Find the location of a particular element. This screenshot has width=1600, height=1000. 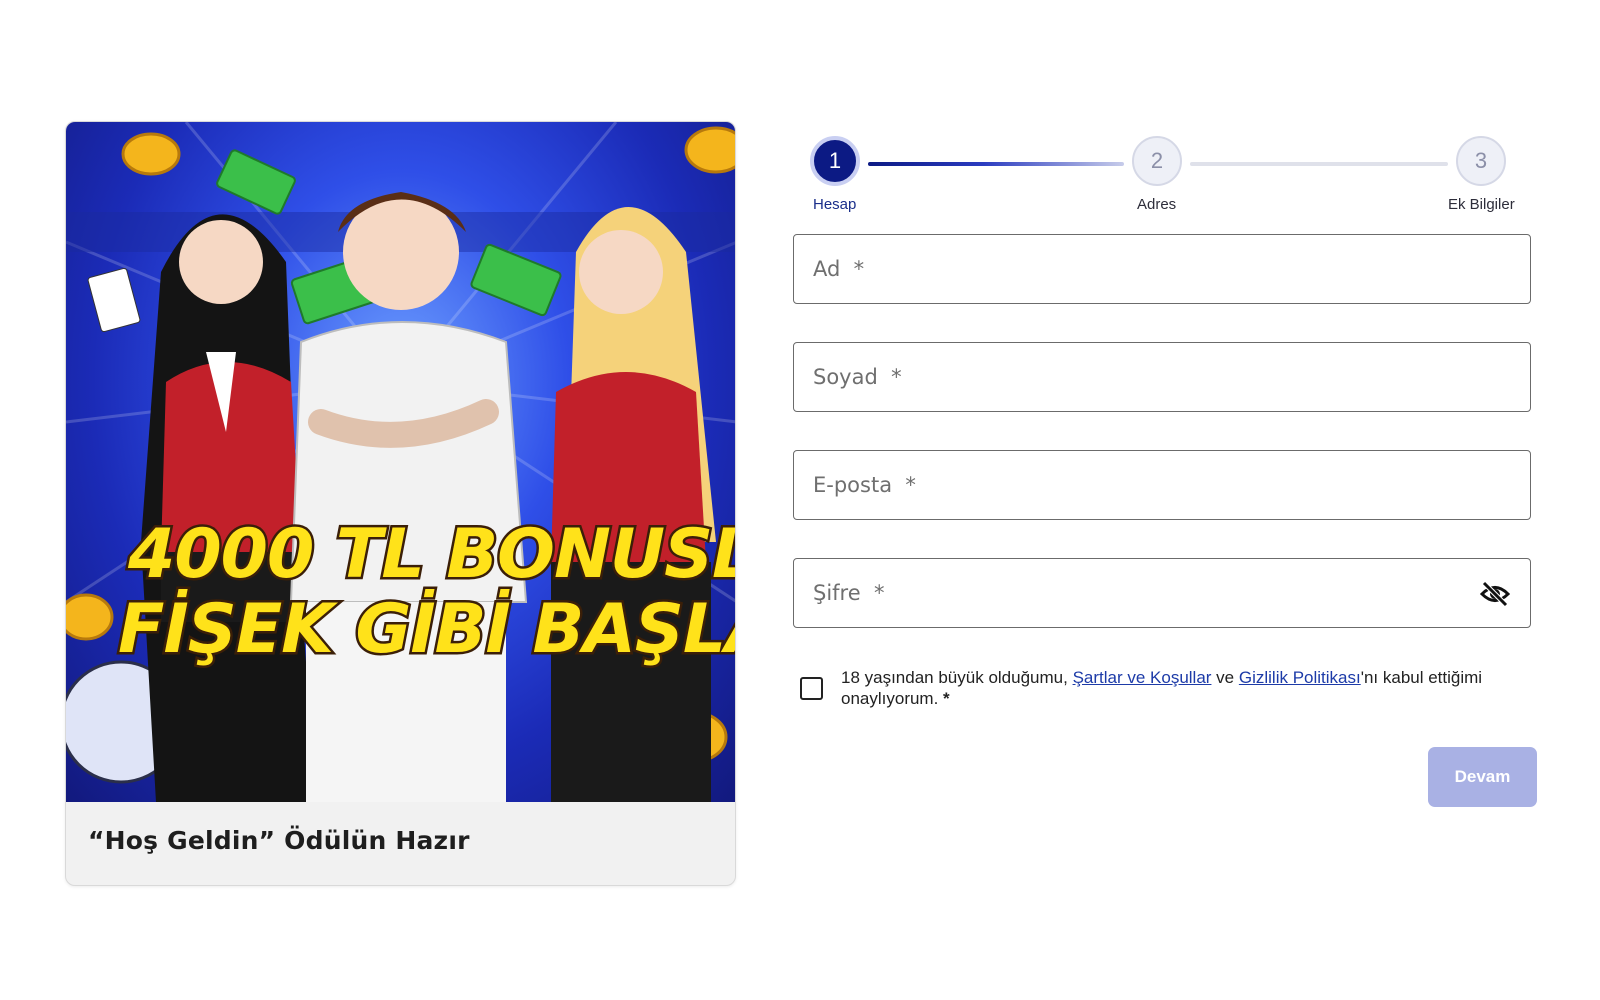

consent-checkbox is located at coordinates (811, 688).